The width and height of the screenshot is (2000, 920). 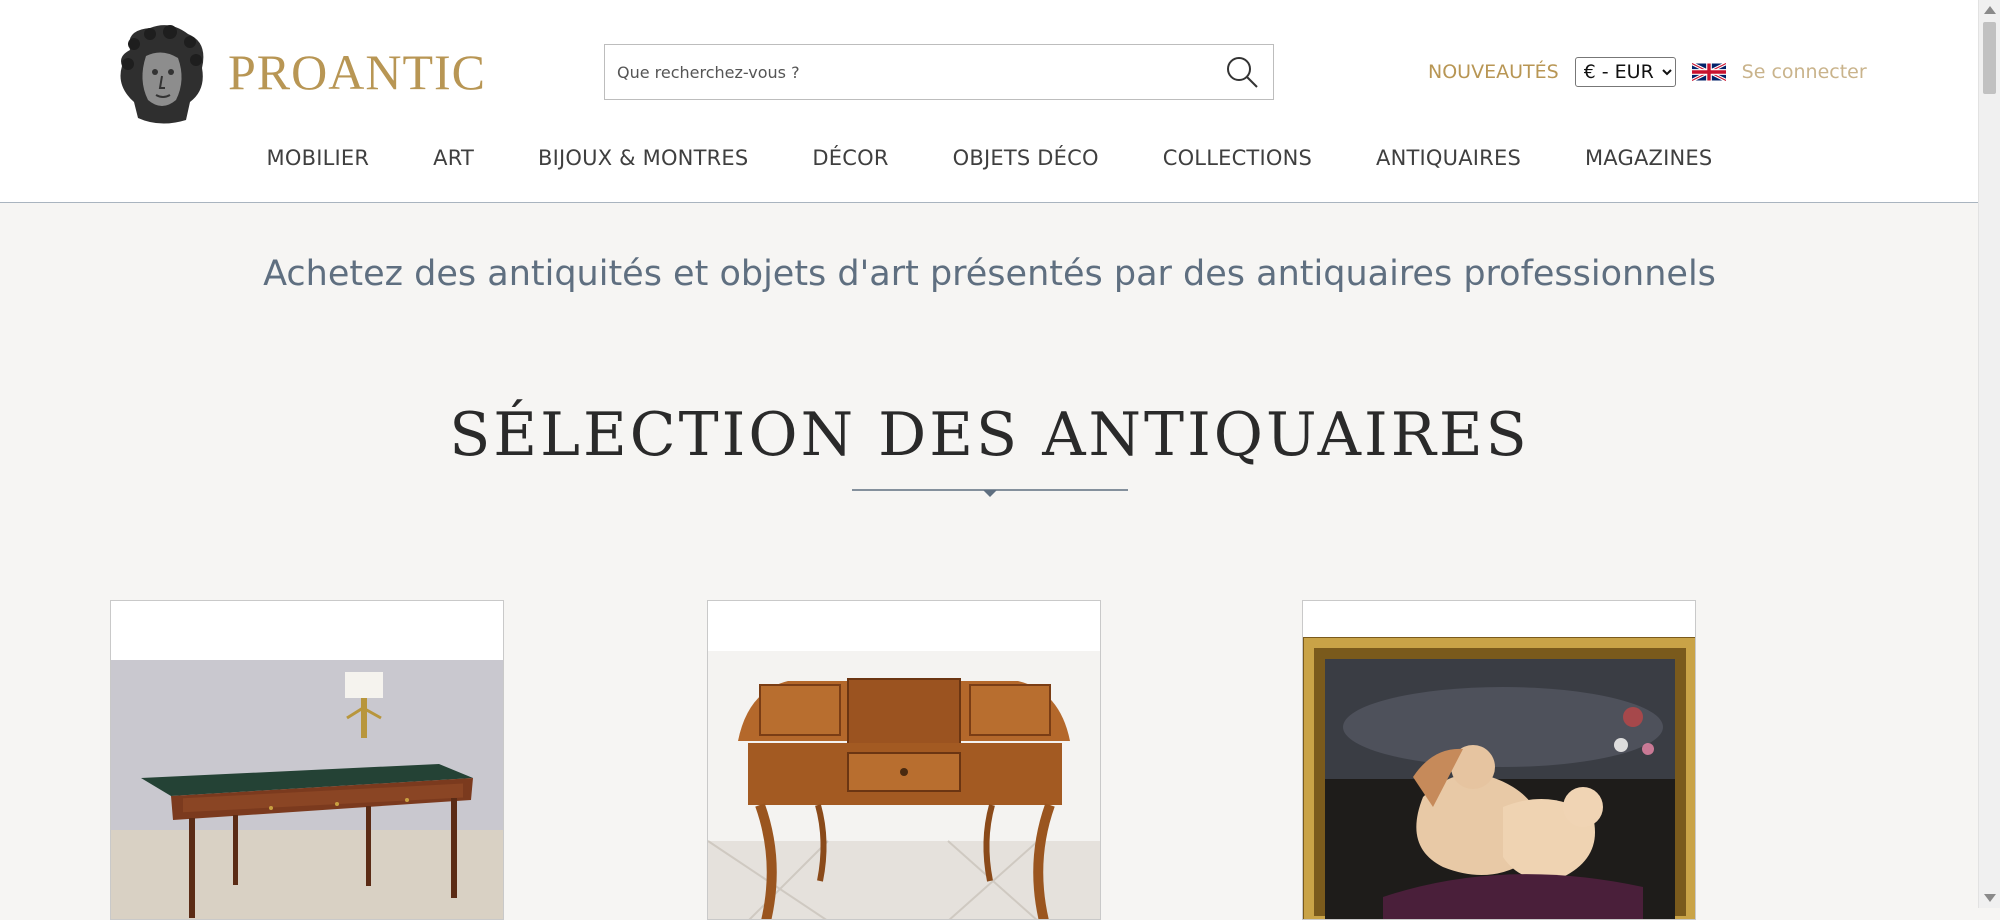 I want to click on scroll-down-icon, so click(x=1990, y=898).